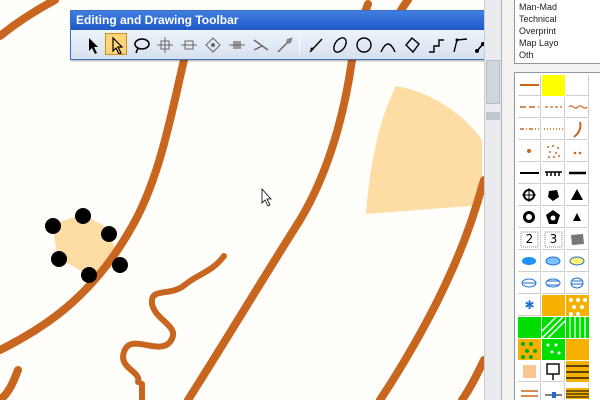 The height and width of the screenshot is (400, 600). I want to click on polygon-tool-button, so click(411, 44).